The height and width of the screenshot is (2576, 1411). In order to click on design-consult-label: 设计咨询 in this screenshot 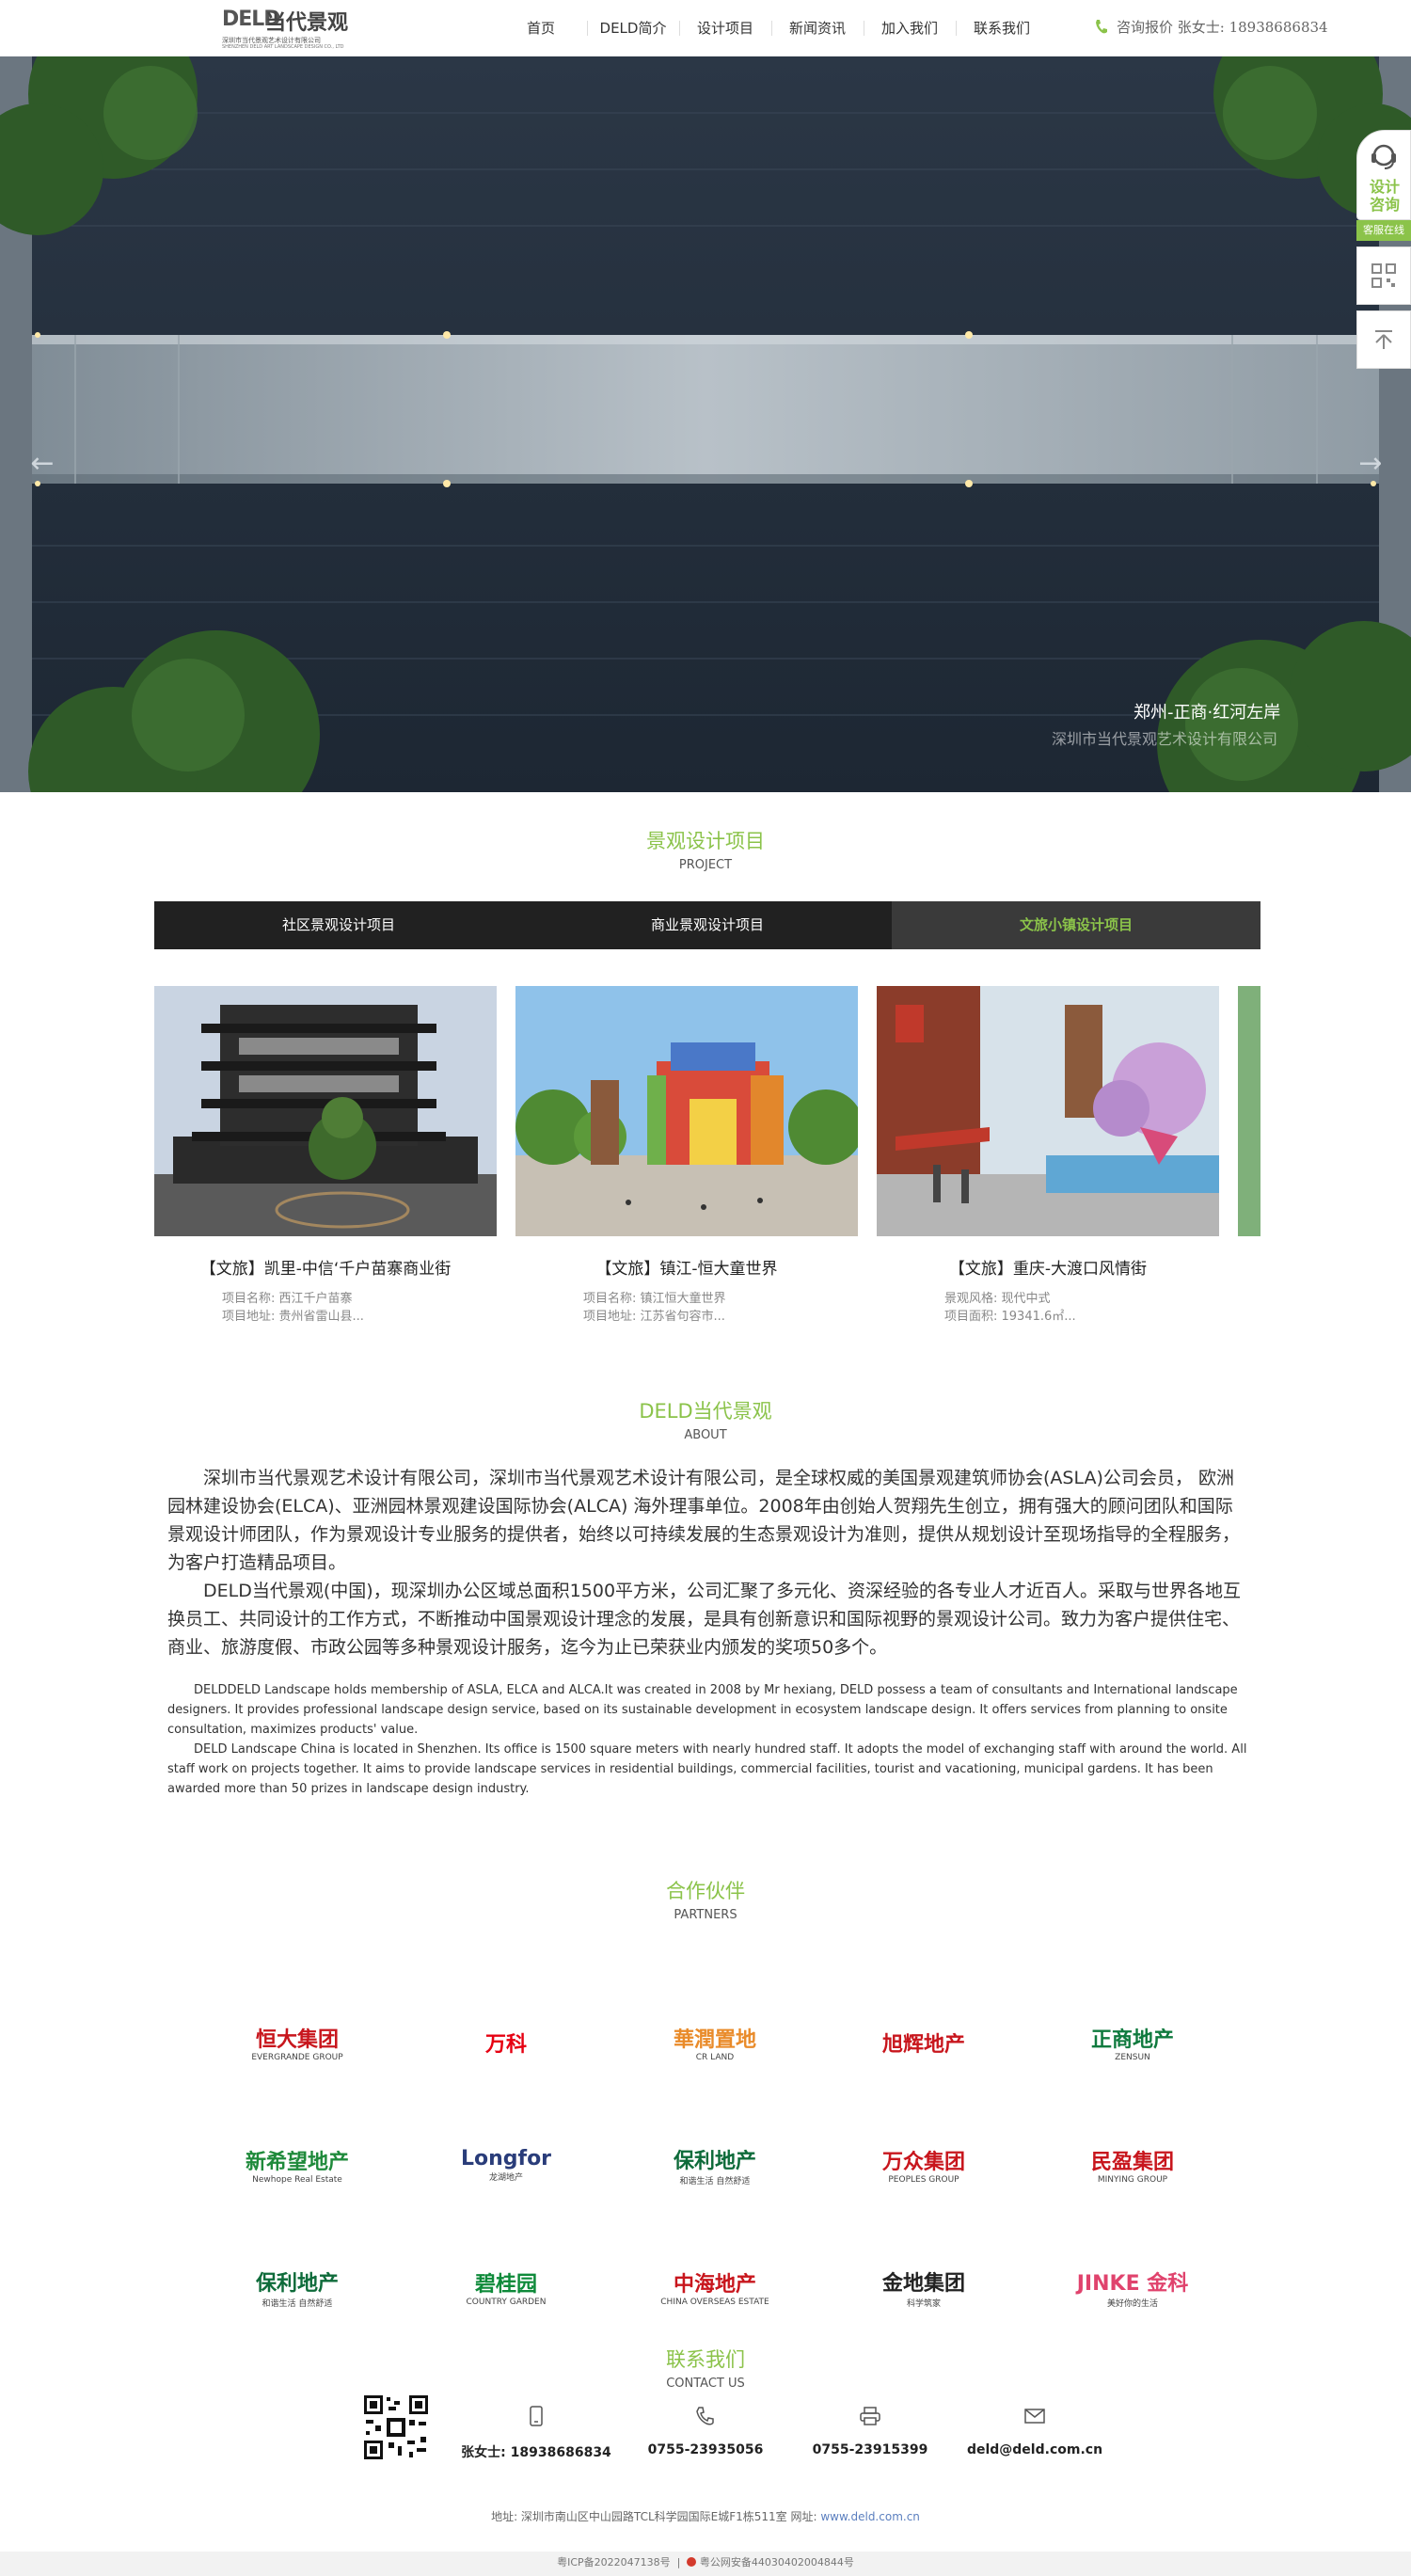, I will do `click(1384, 196)`.